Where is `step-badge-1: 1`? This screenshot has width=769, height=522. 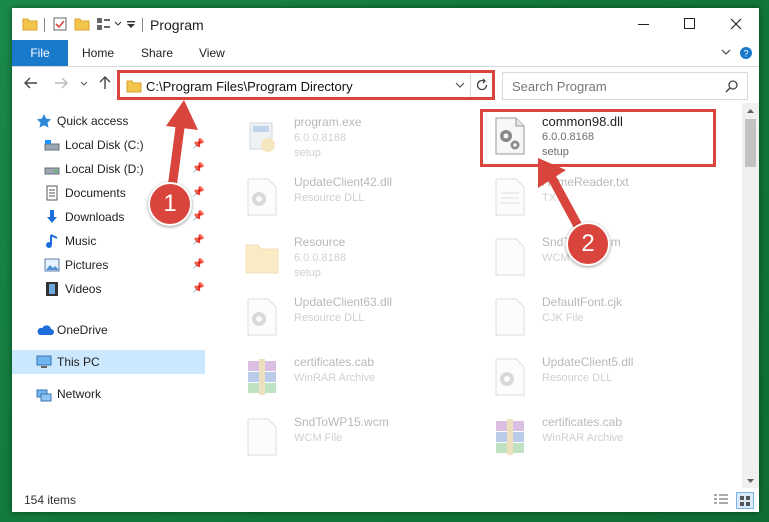
step-badge-1: 1 is located at coordinates (170, 204).